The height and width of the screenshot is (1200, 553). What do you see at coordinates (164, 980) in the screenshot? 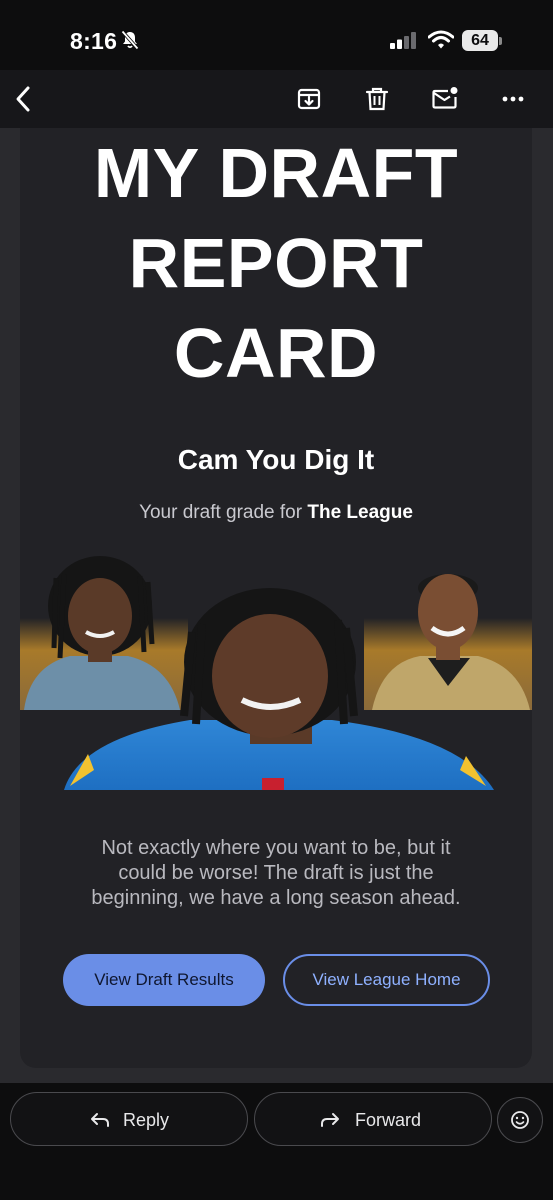
I see `view-draft-results-button: View Draft Results` at bounding box center [164, 980].